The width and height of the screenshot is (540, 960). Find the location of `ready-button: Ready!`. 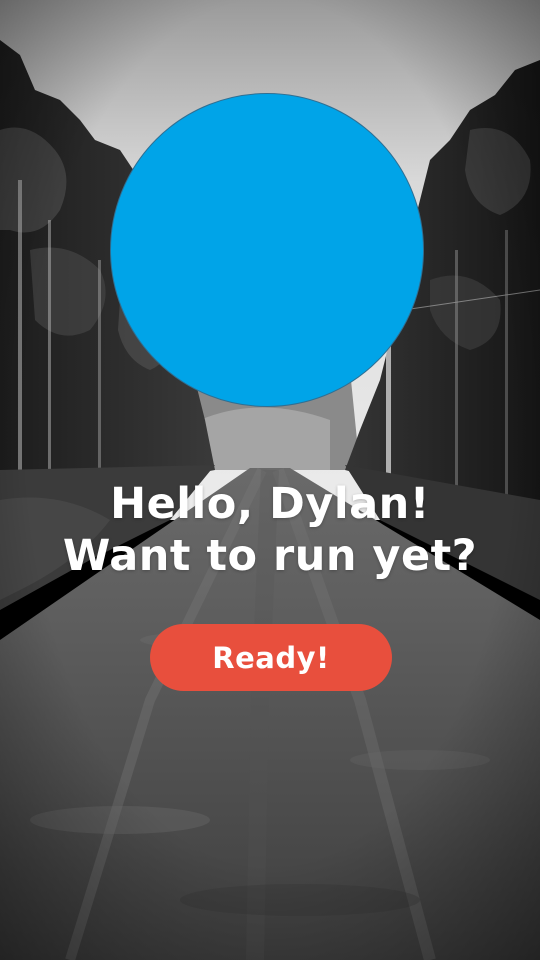

ready-button: Ready! is located at coordinates (271, 657).